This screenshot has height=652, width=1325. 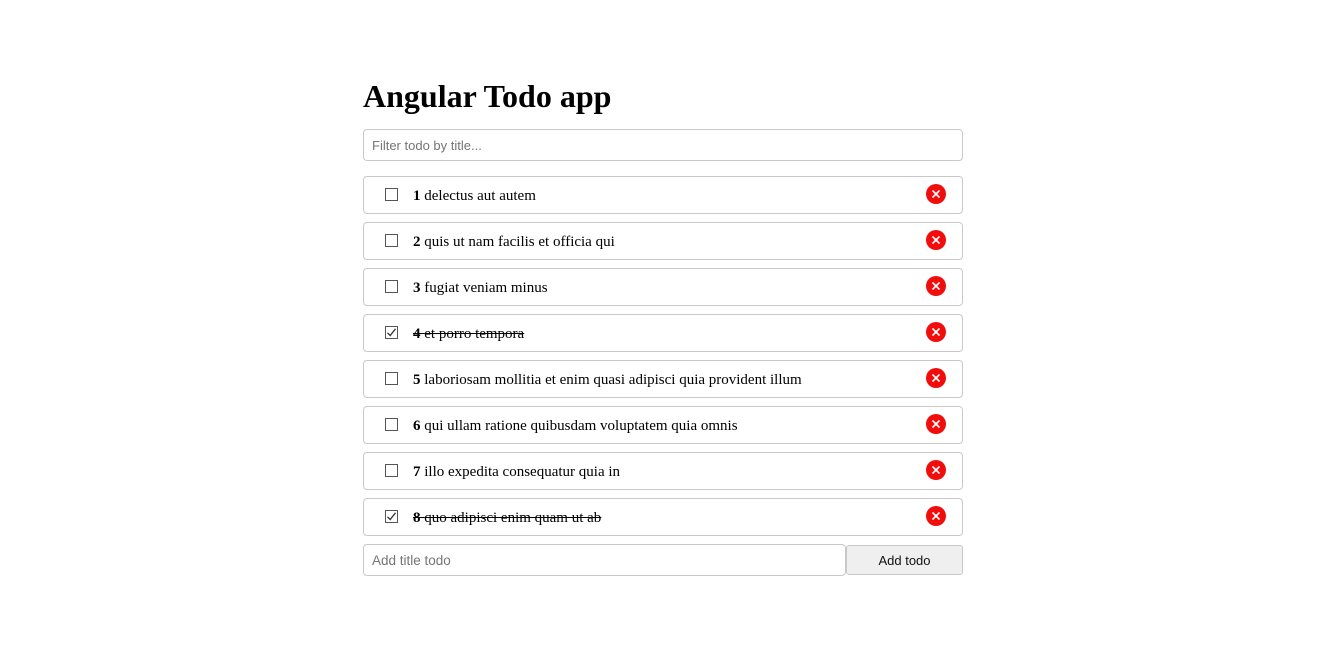 What do you see at coordinates (663, 471) in the screenshot?
I see `todo-item: 7 illo expedita consequatur quia in` at bounding box center [663, 471].